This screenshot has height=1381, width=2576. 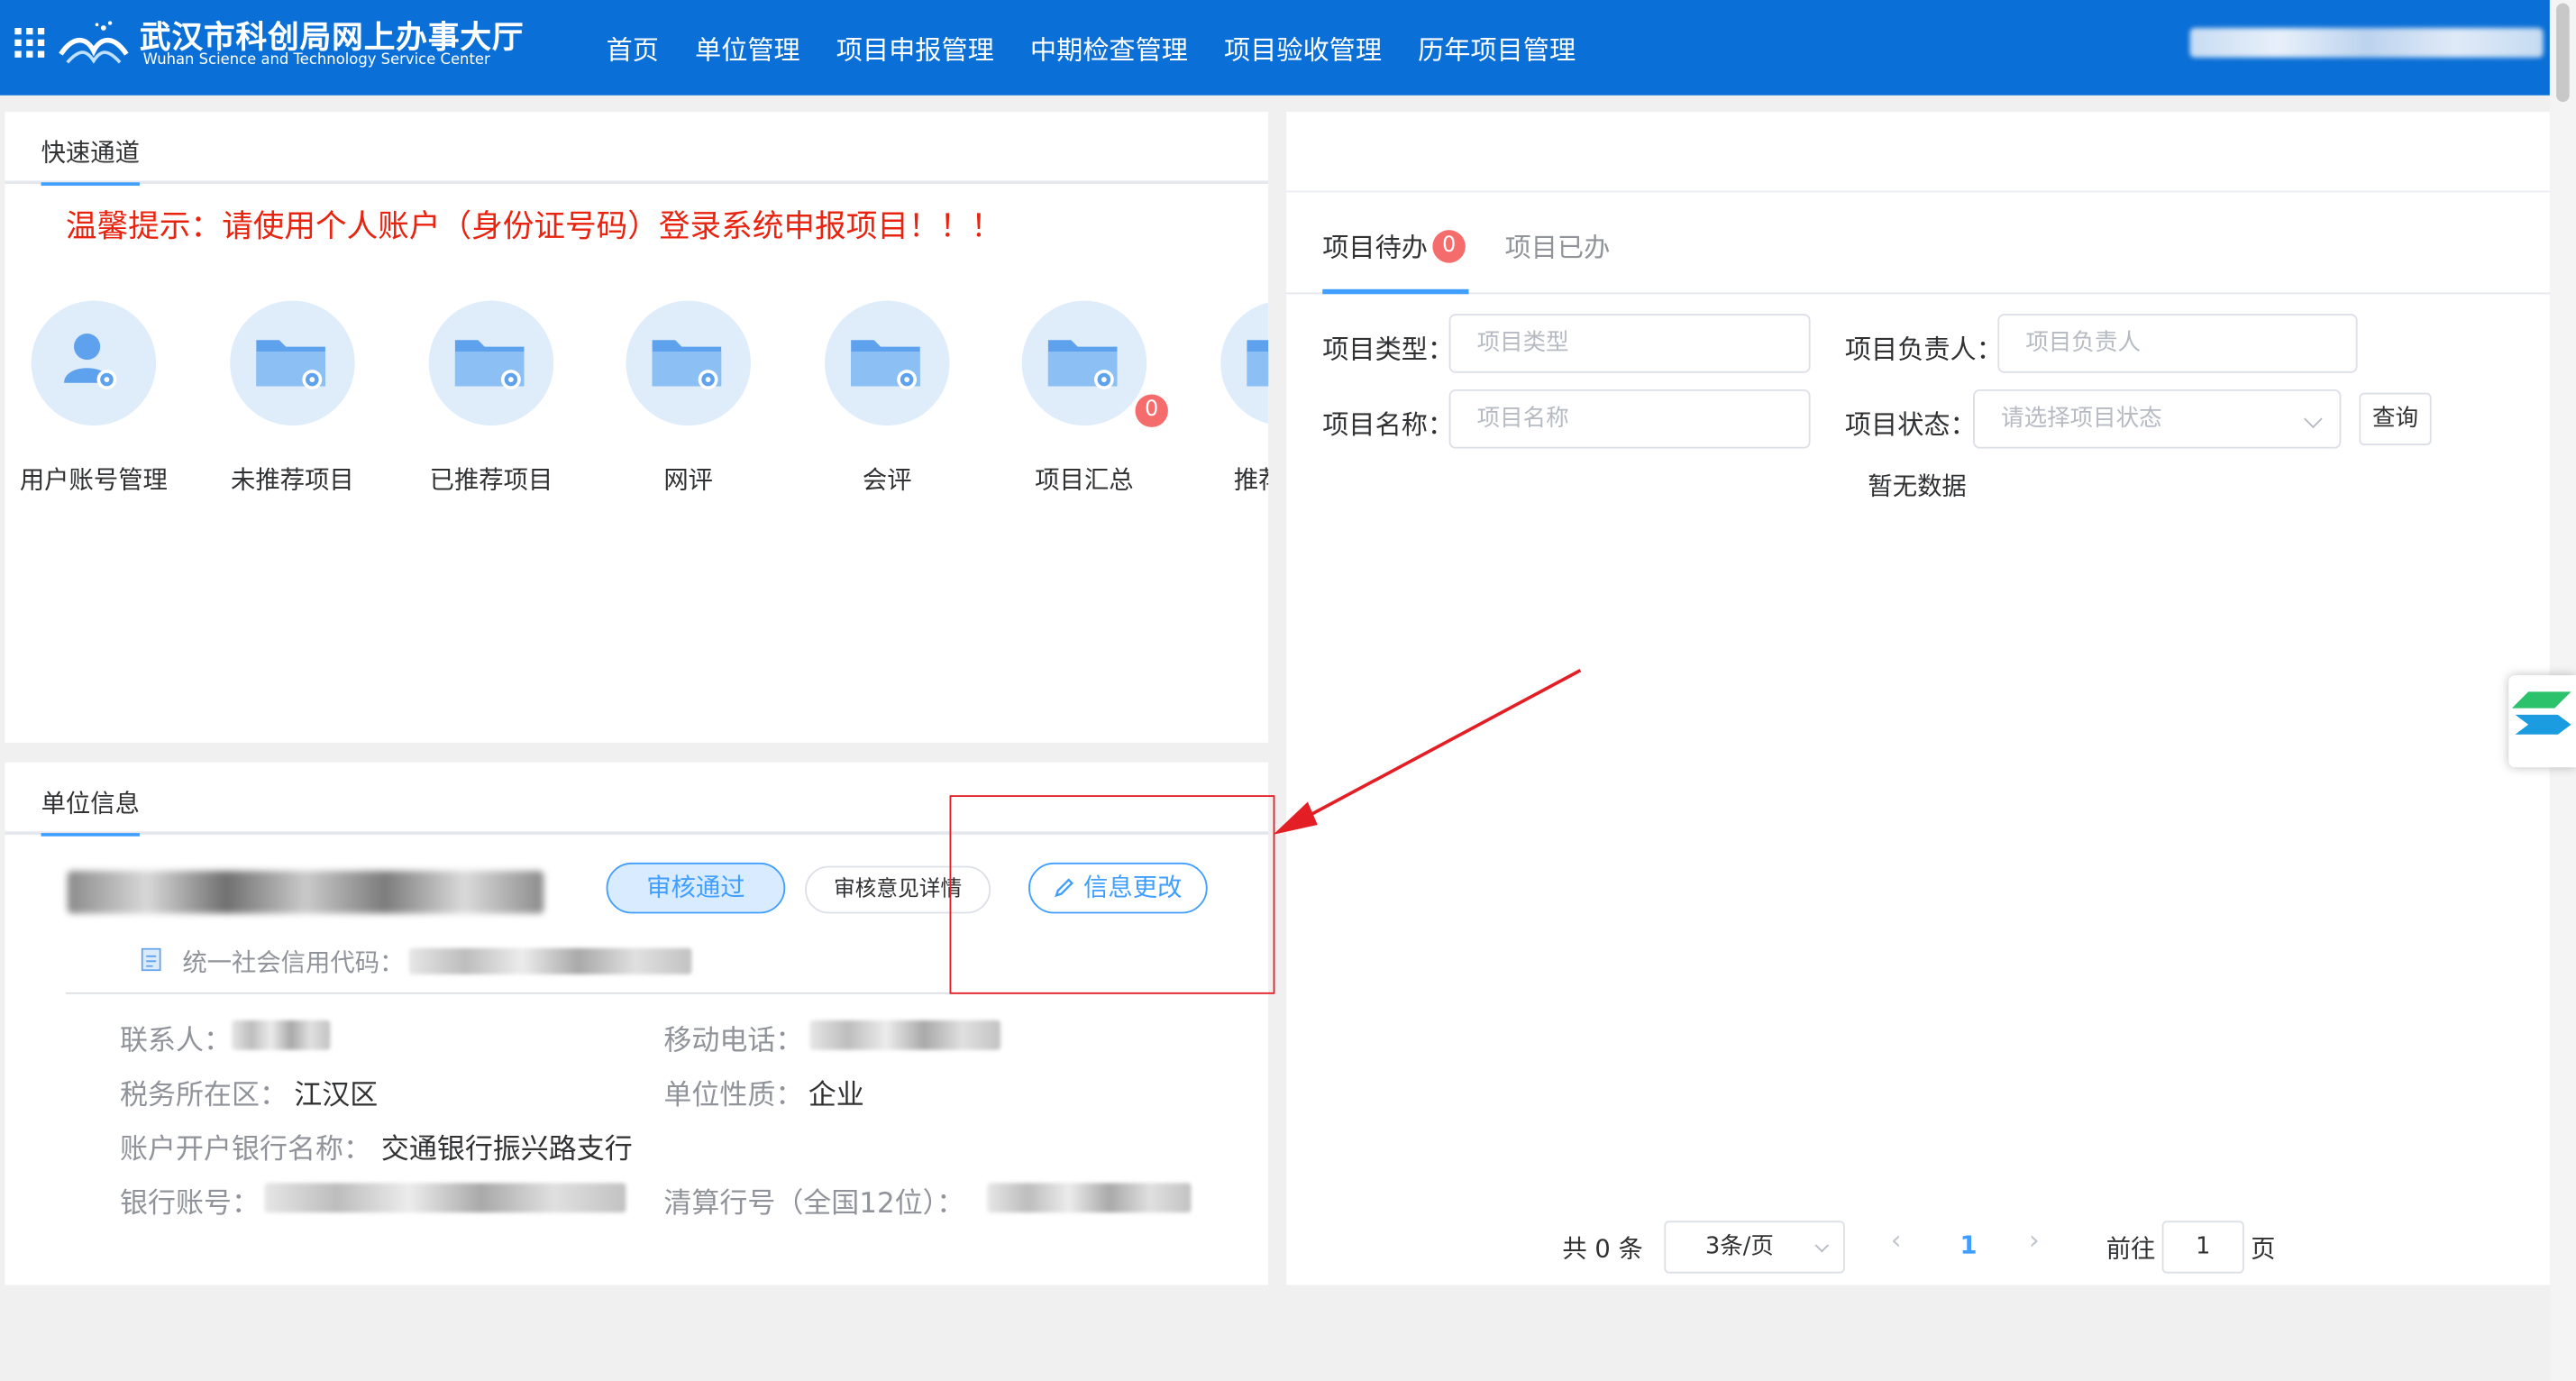 I want to click on pending-count-badge: 0, so click(x=1449, y=247).